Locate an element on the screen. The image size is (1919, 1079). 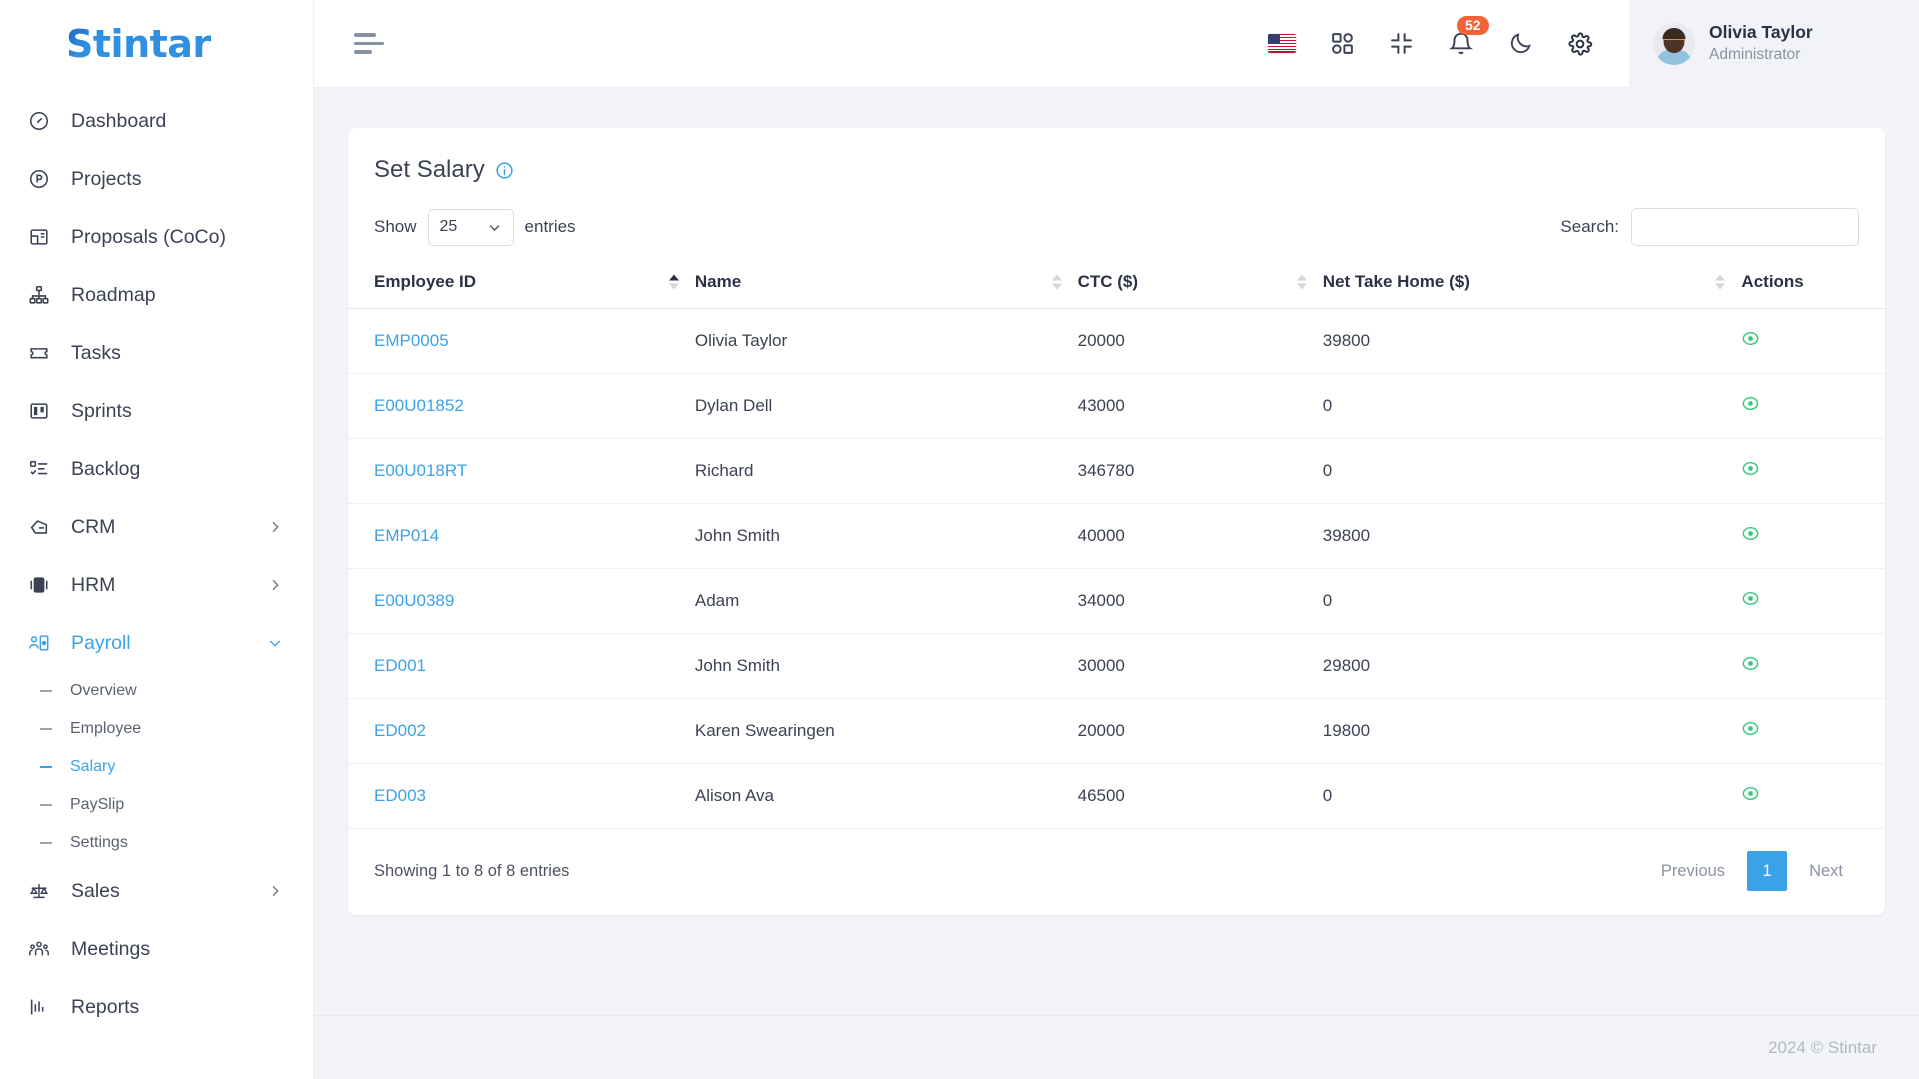
sidebar-item-crm: CRM is located at coordinates (156, 527).